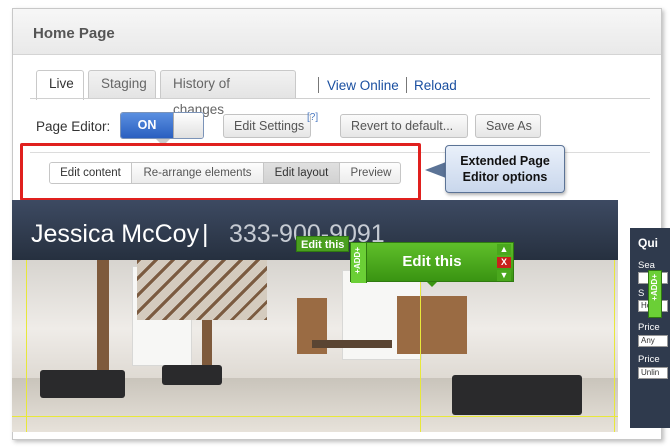  Describe the element at coordinates (641, 293) in the screenshot. I see `quick-search-label: S` at that location.